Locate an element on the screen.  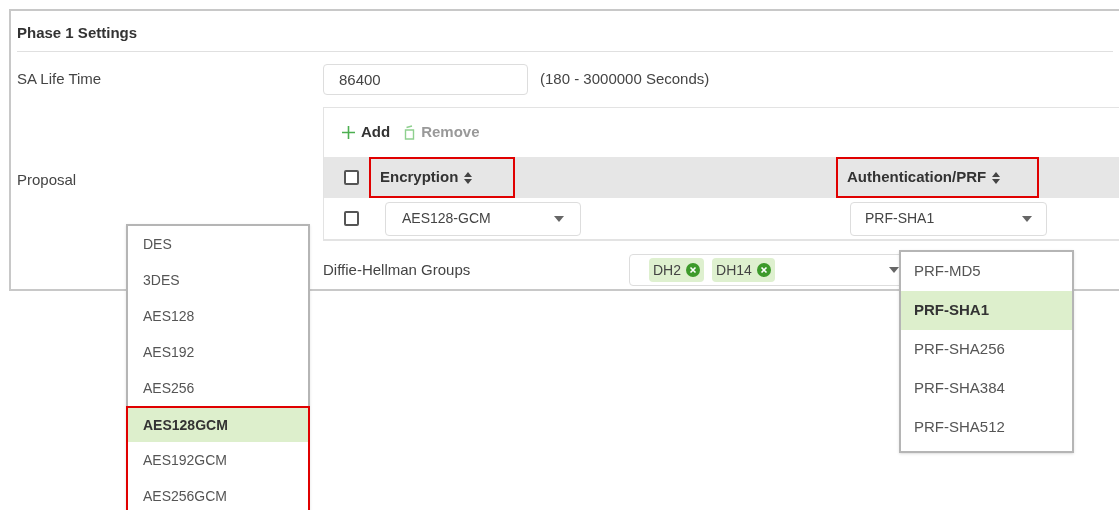
range-hint: (180 - 3000000 Seconds) is located at coordinates (625, 79).